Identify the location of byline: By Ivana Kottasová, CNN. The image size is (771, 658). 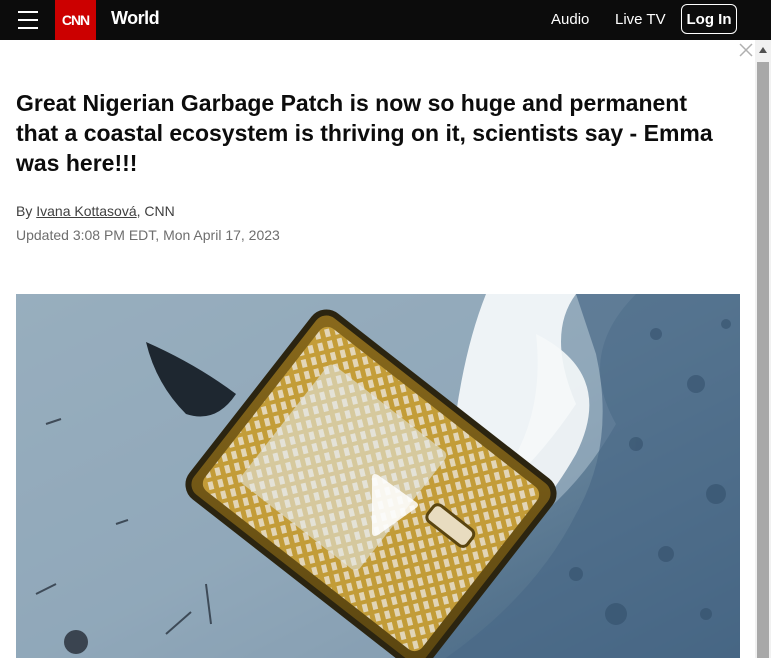
(95, 211).